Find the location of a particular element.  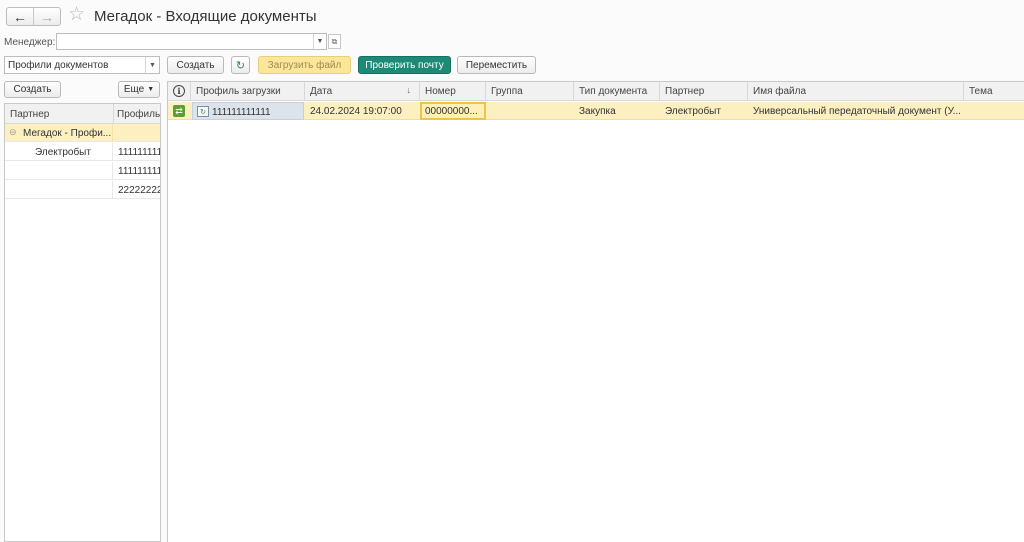

forward-arrow-icon: → is located at coordinates (47, 16).